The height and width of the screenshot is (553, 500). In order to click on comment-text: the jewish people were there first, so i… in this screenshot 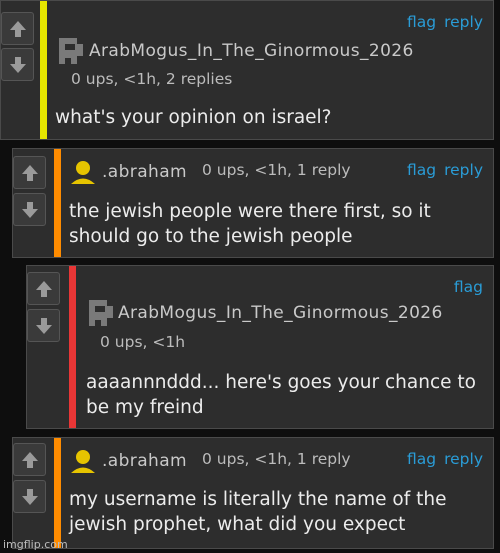, I will do `click(250, 224)`.